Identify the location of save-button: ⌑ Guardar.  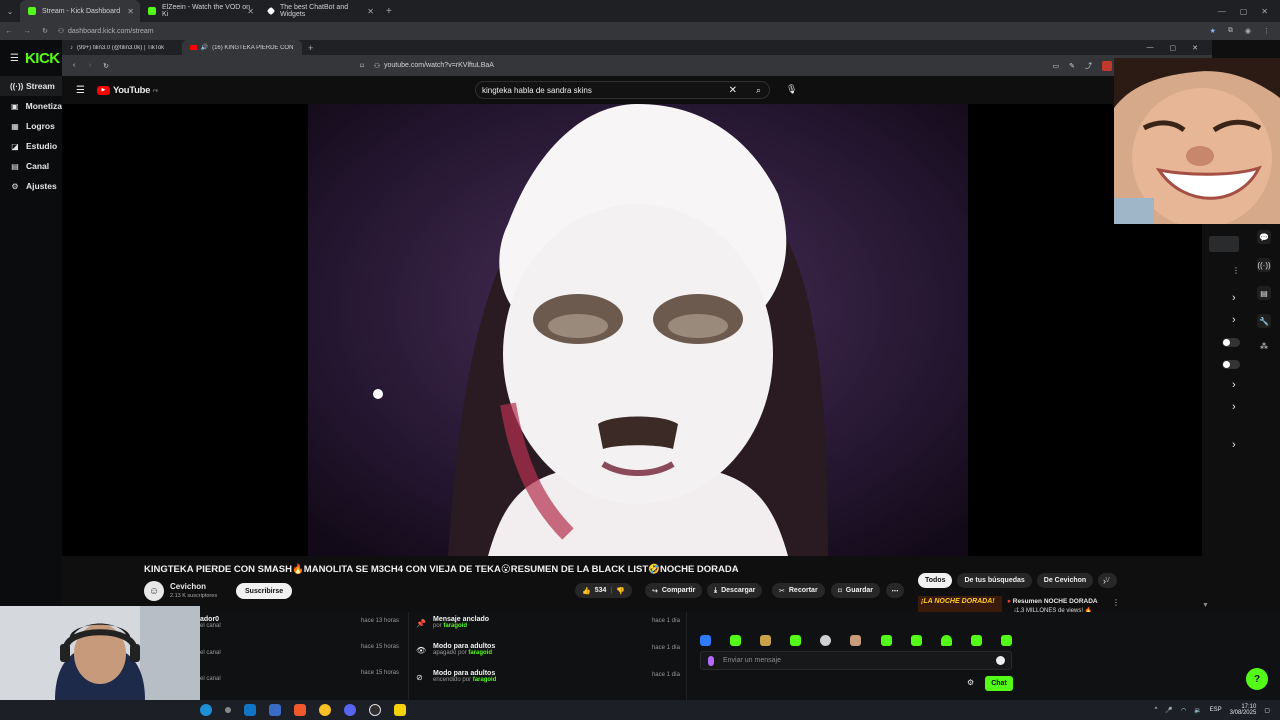
(856, 590).